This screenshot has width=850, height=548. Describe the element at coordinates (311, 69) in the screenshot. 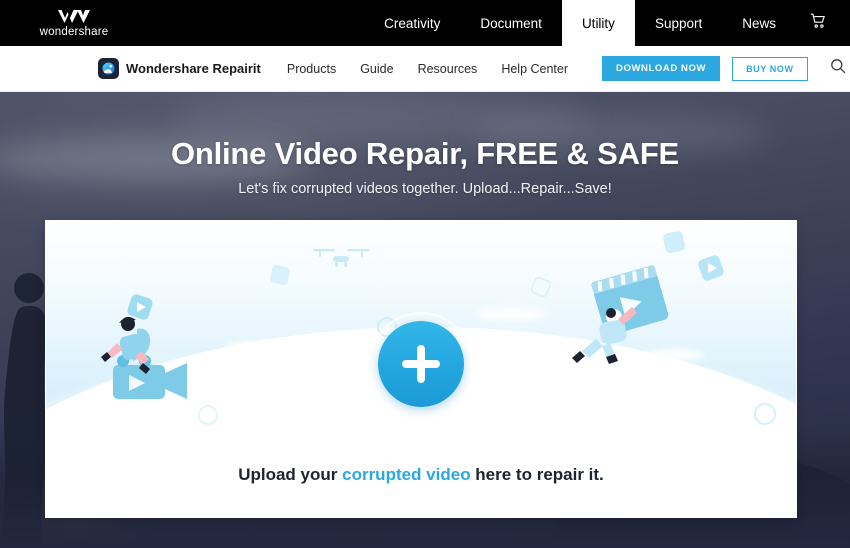

I see `subnav-item-products: Products` at that location.